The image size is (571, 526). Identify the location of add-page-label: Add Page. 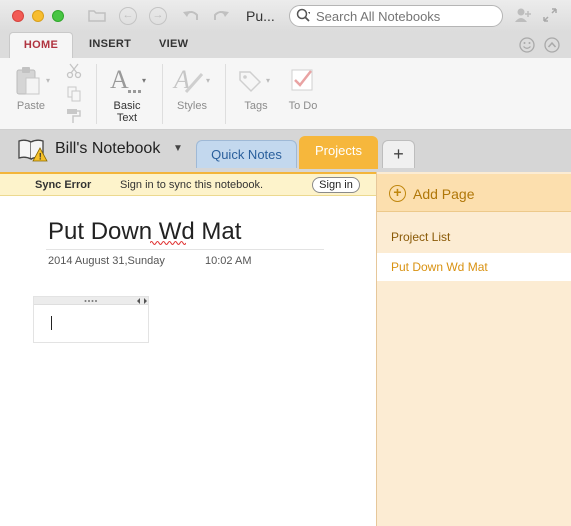
(444, 194).